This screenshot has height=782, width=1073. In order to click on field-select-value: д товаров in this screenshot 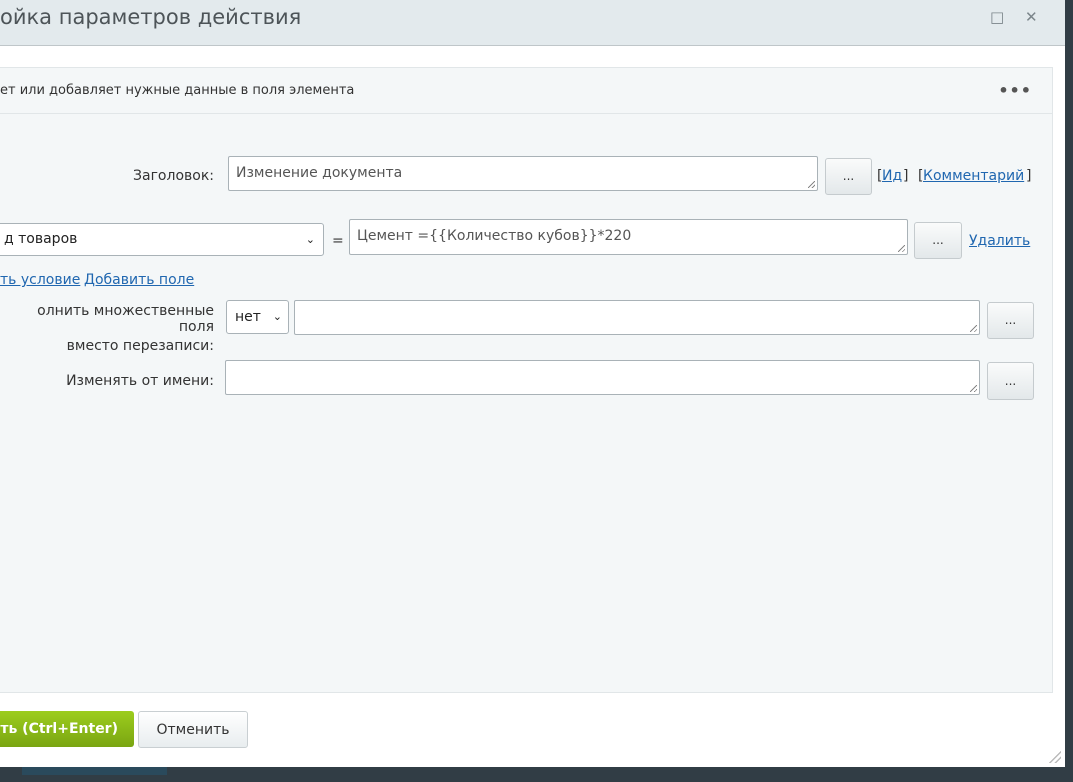, I will do `click(41, 239)`.